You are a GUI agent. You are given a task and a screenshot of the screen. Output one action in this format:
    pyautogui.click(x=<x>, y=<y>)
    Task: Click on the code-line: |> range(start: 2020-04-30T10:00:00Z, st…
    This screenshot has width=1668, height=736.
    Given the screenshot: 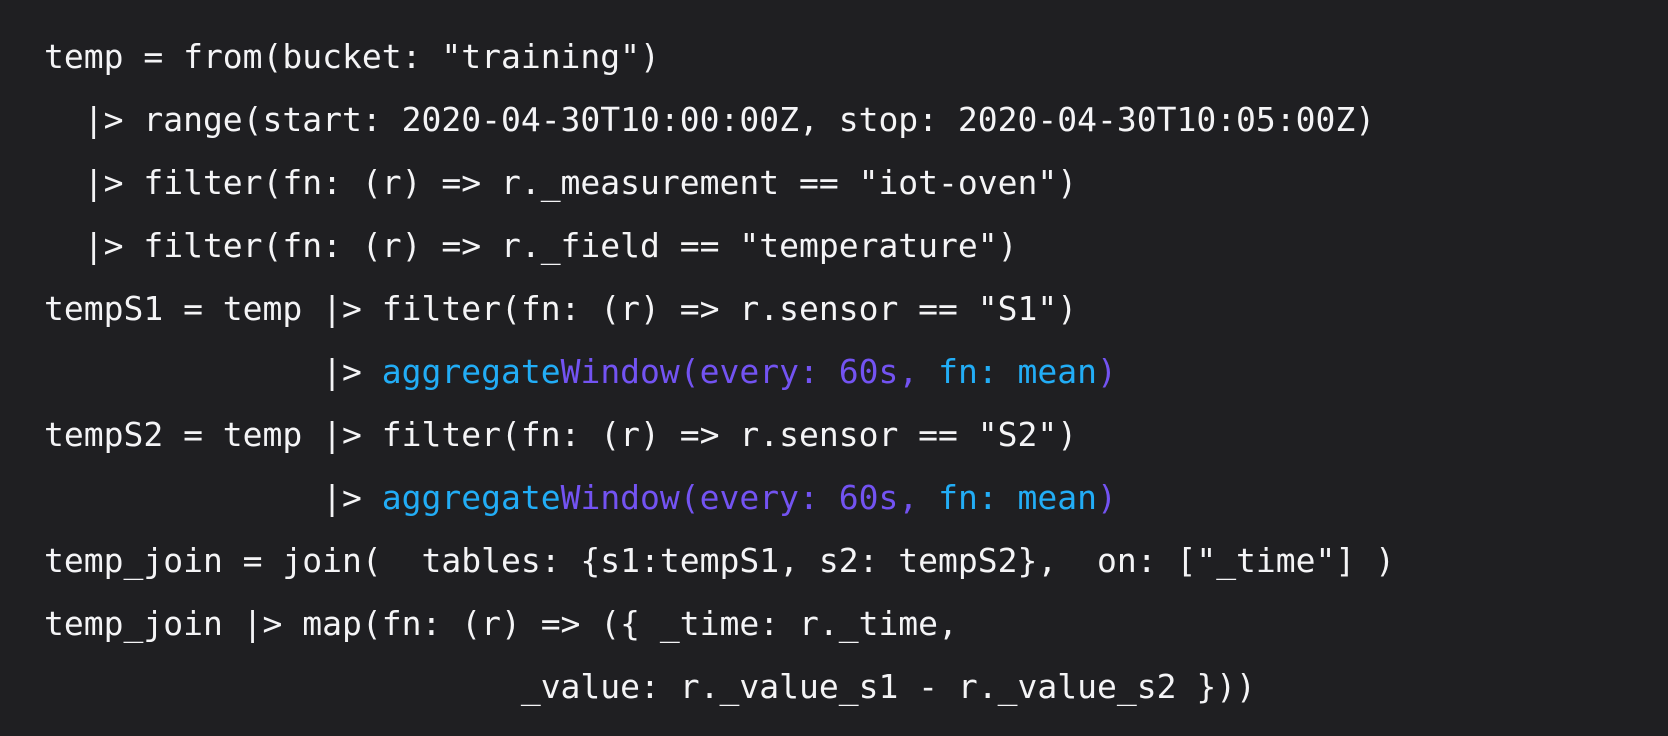 What is the action you would take?
    pyautogui.click(x=856, y=119)
    